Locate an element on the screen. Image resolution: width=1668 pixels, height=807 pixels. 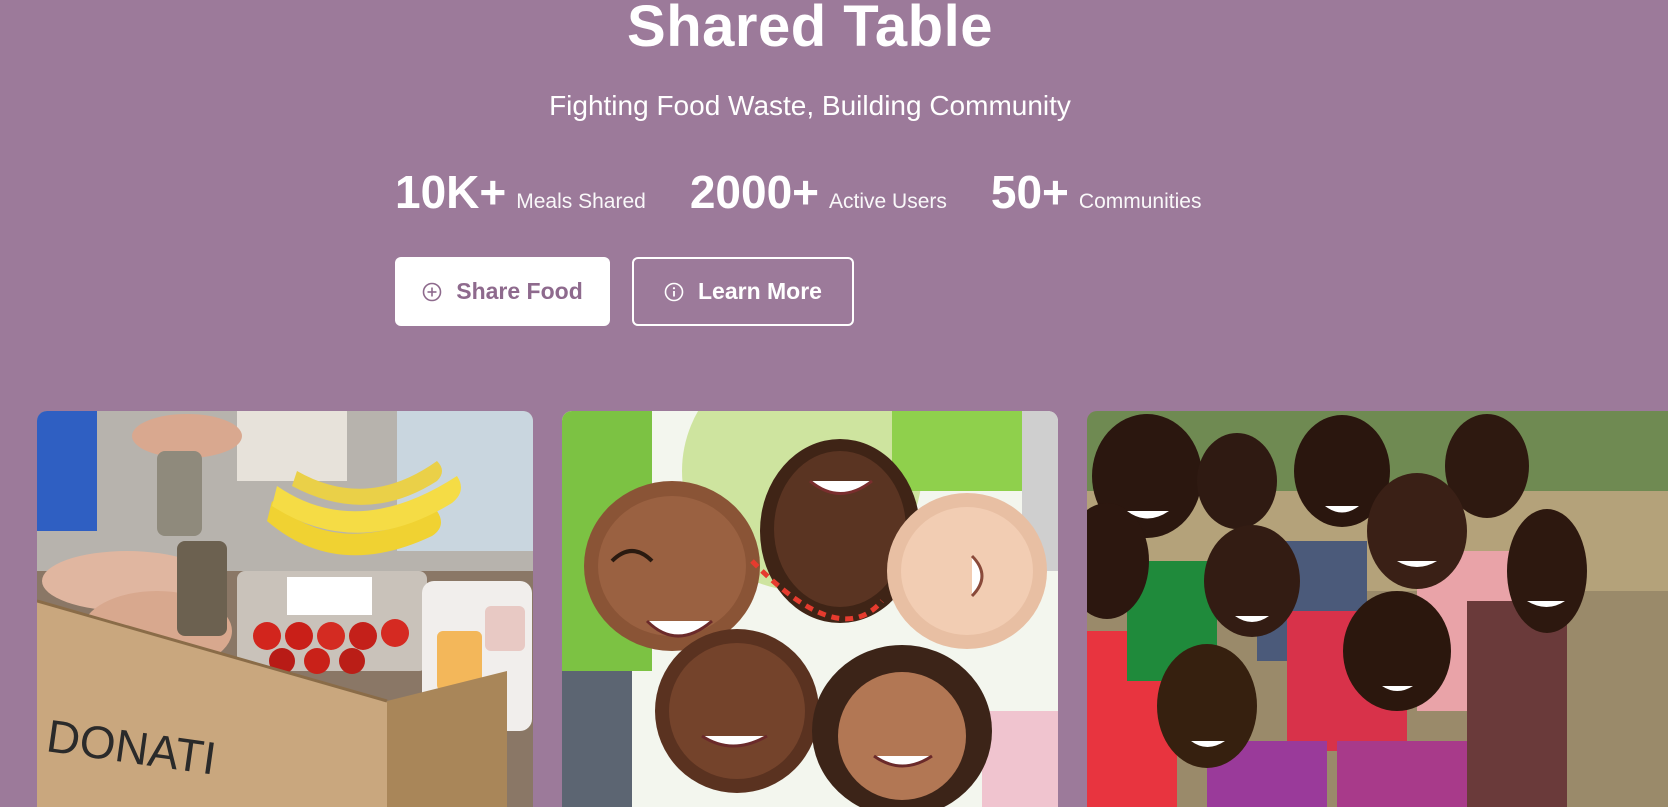
page-title: Shared Table is located at coordinates (810, 29).